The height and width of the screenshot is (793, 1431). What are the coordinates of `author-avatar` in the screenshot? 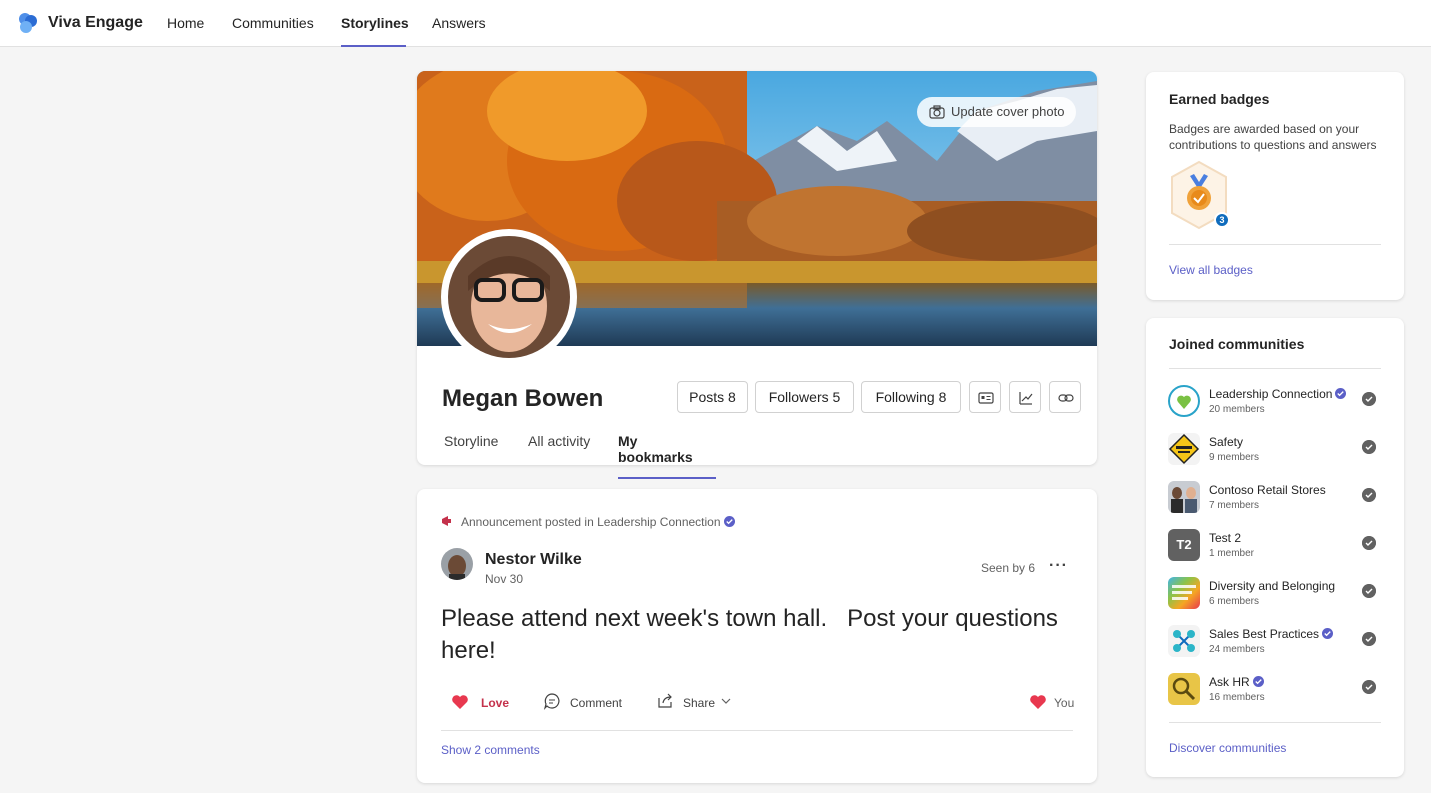 It's located at (457, 564).